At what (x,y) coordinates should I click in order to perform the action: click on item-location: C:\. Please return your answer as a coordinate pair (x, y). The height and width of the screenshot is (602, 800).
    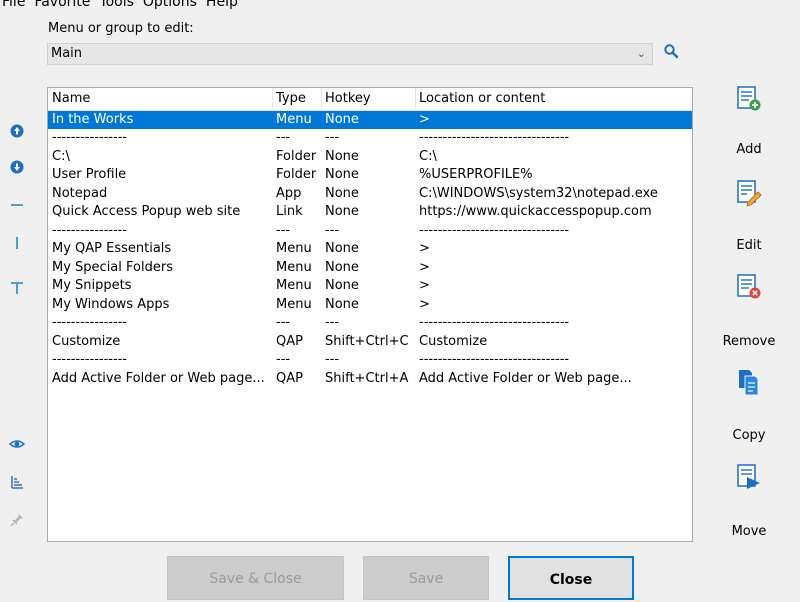
    Looking at the image, I should click on (428, 156).